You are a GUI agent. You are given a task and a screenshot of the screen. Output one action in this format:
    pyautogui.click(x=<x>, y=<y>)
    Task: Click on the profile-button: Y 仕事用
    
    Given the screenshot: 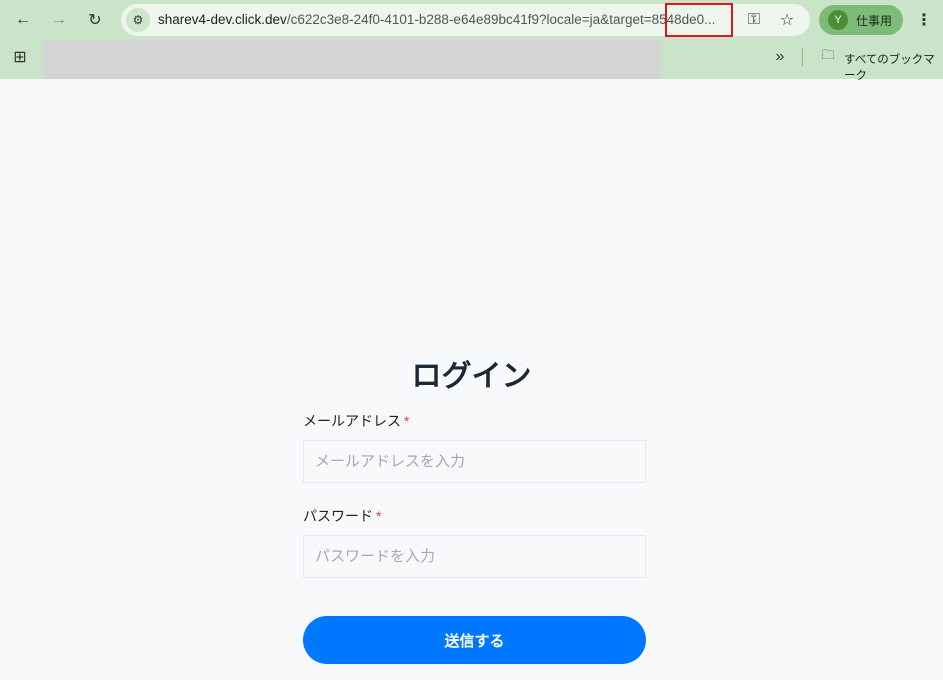 What is the action you would take?
    pyautogui.click(x=861, y=20)
    